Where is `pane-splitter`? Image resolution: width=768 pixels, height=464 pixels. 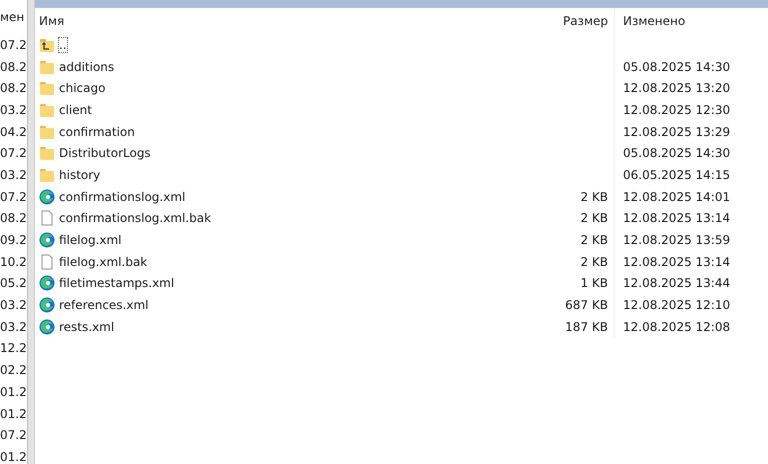
pane-splitter is located at coordinates (31, 232).